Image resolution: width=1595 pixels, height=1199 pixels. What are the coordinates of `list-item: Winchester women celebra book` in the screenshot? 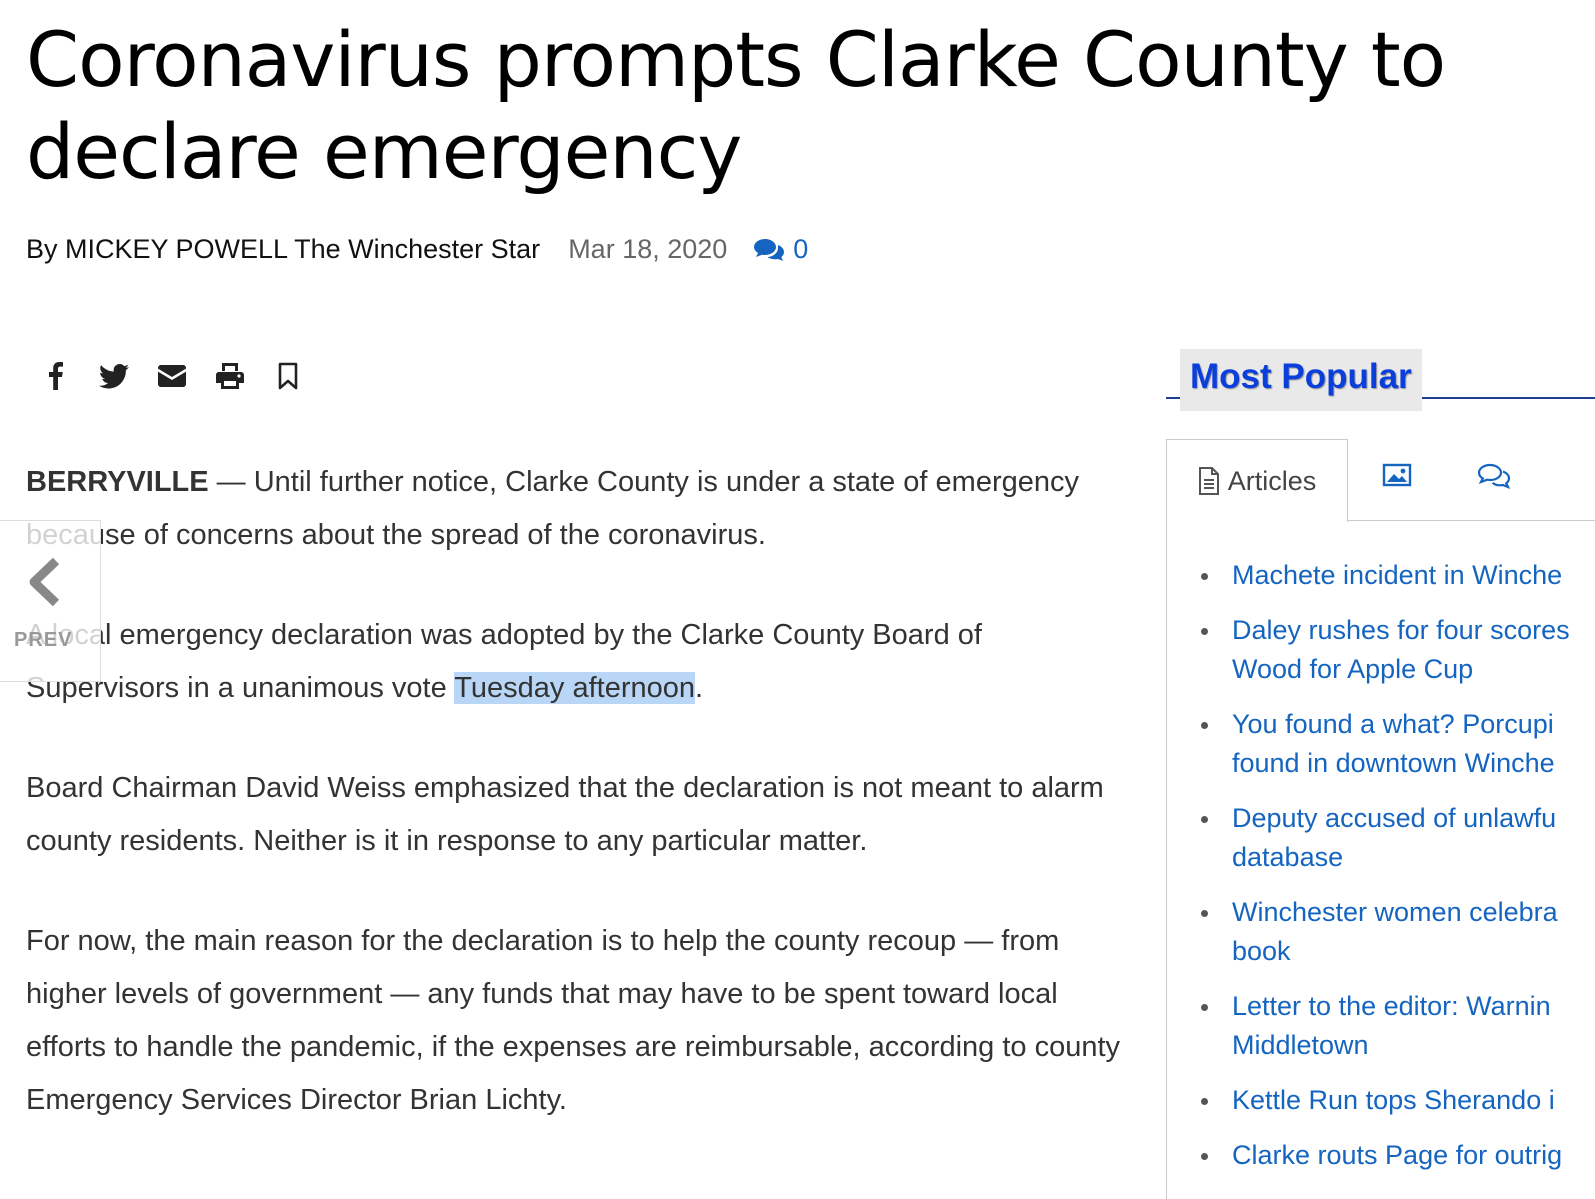 It's located at (1395, 932).